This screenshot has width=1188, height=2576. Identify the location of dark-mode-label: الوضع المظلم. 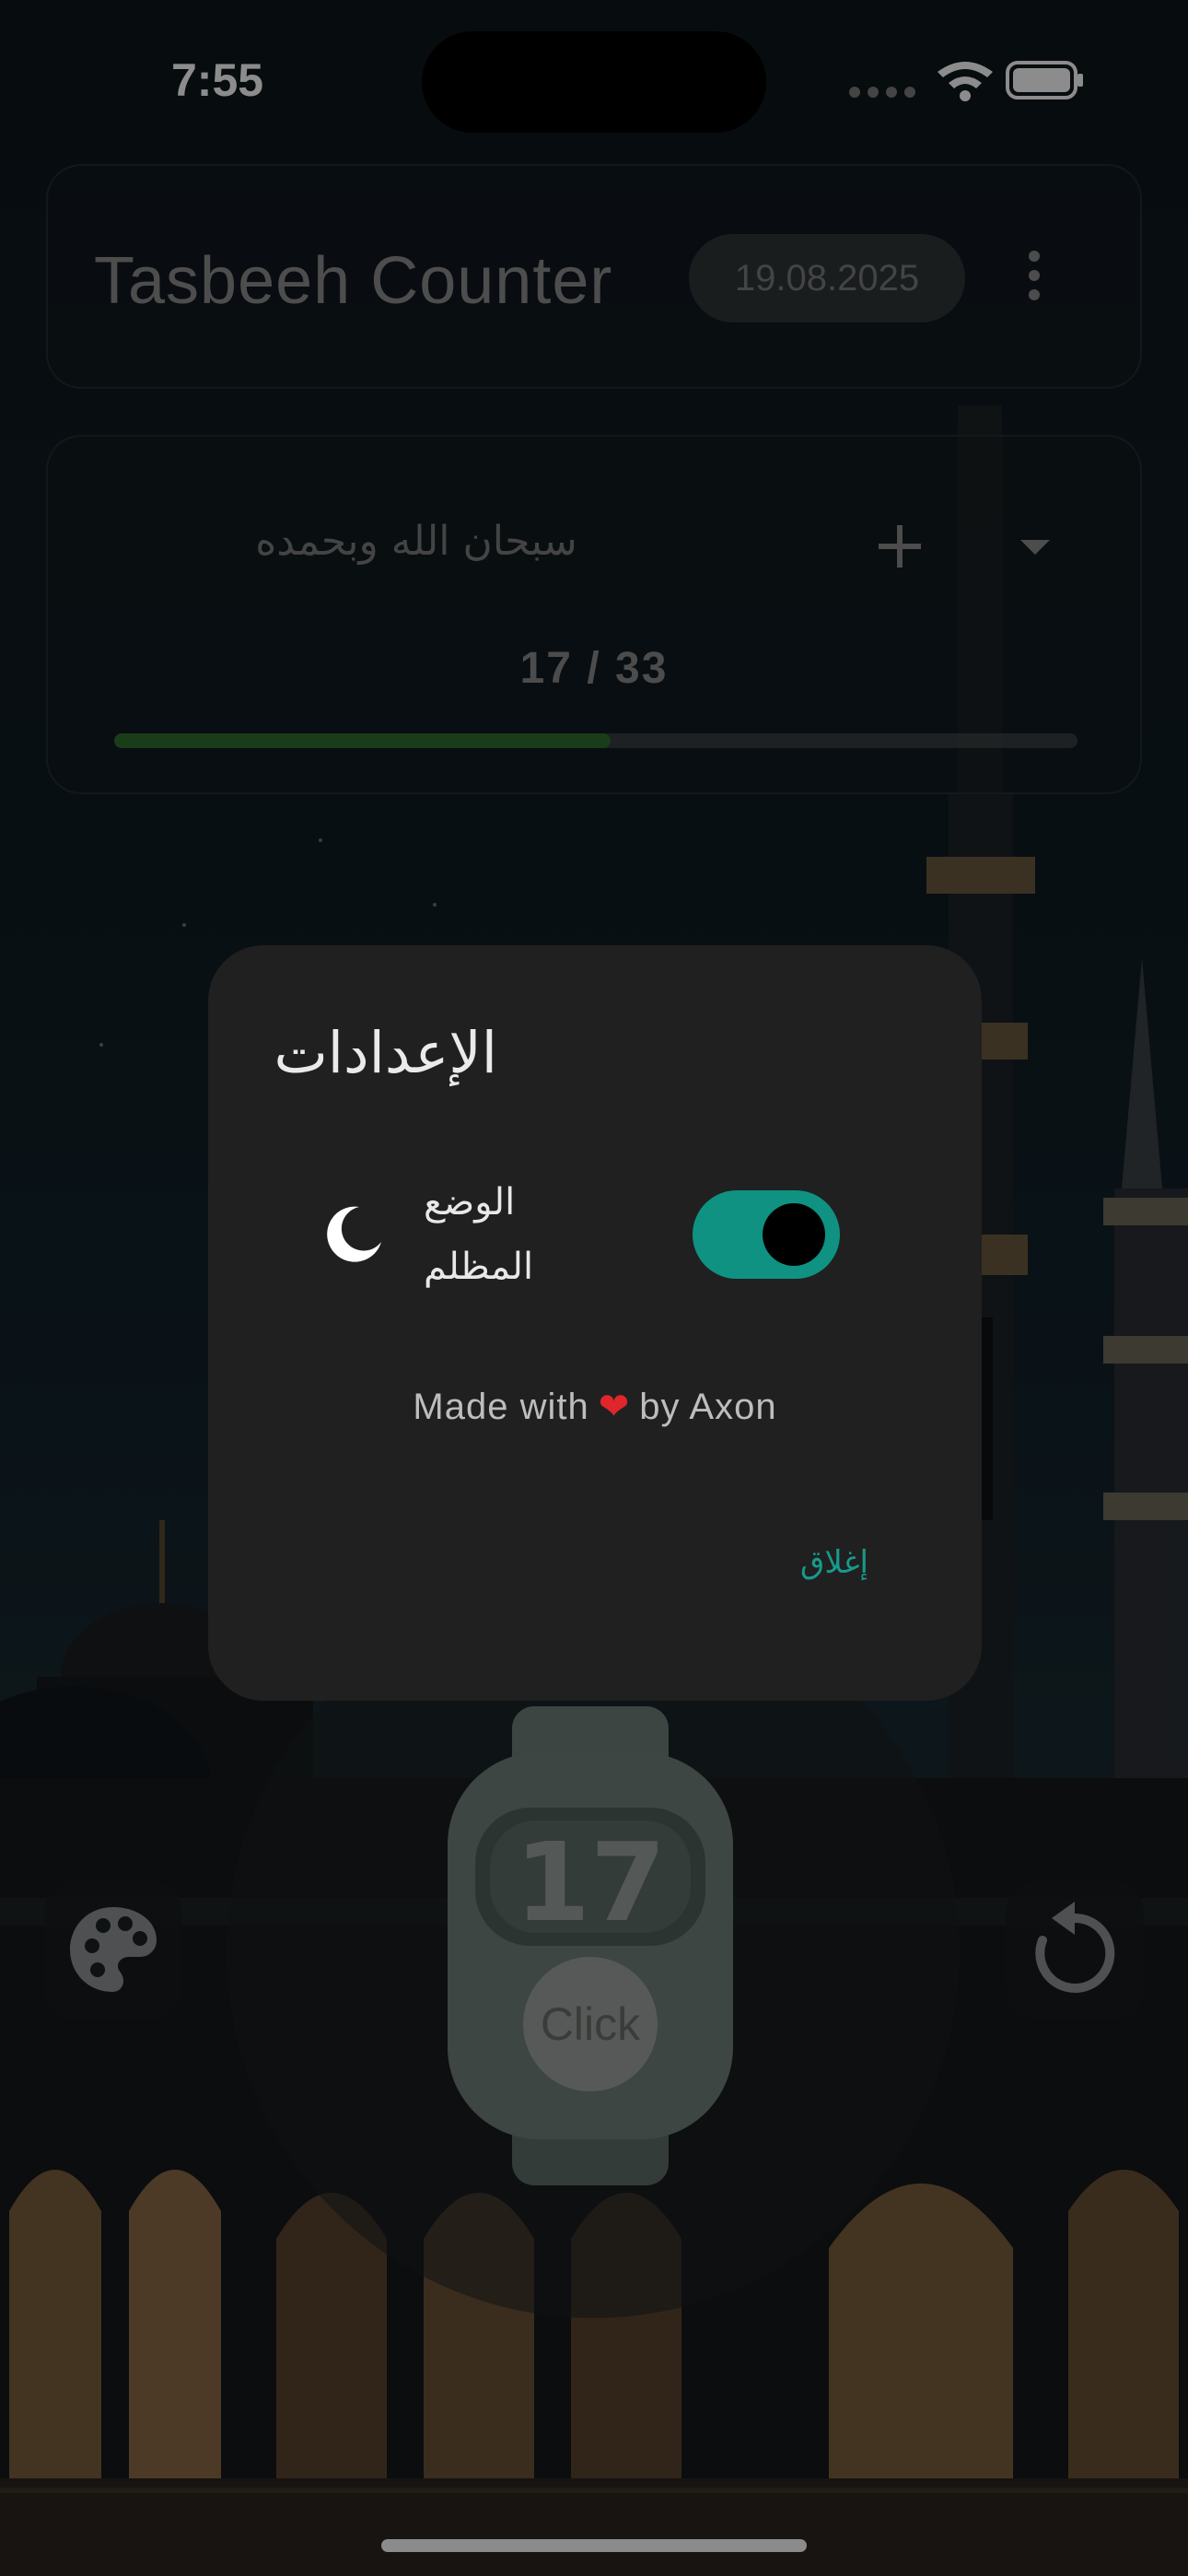
(479, 1234).